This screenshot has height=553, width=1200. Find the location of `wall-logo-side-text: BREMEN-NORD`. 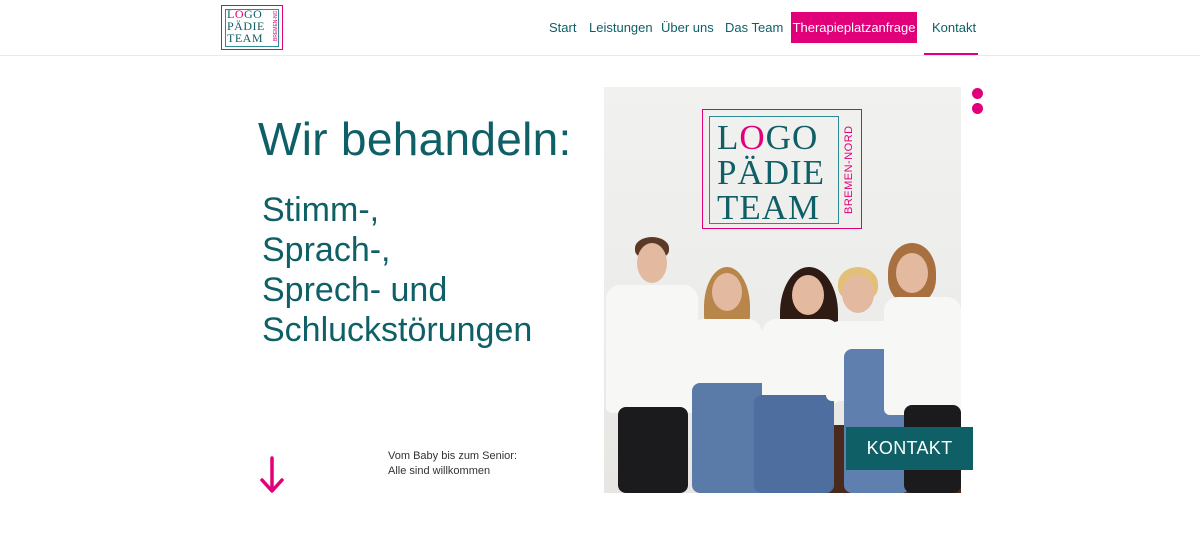

wall-logo-side-text: BREMEN-NORD is located at coordinates (849, 169).